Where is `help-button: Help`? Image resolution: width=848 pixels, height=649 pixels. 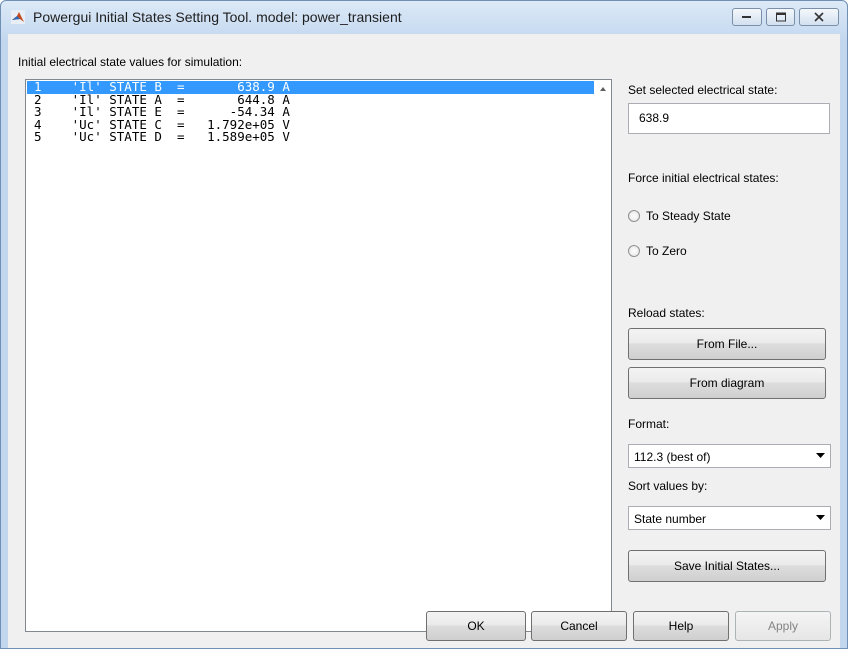
help-button: Help is located at coordinates (681, 626).